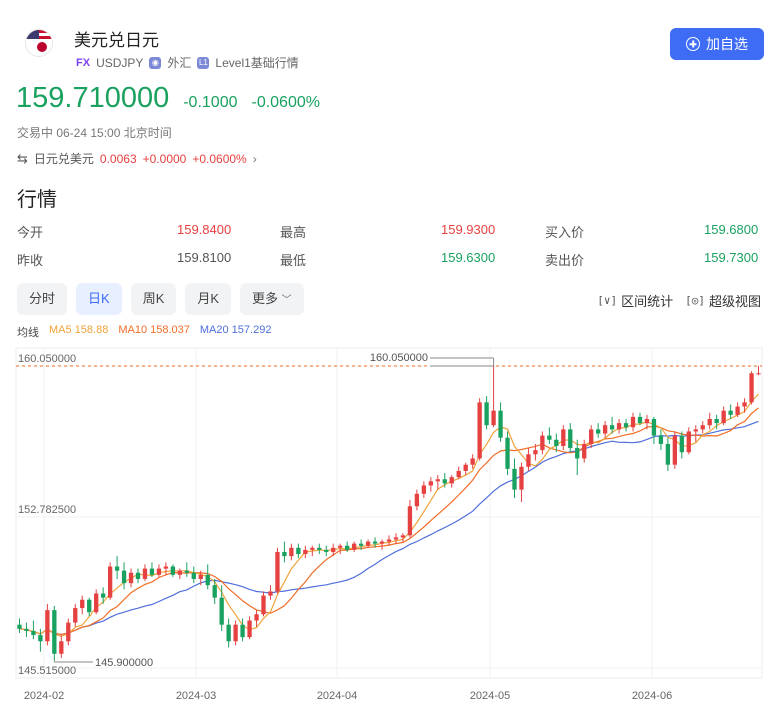 The height and width of the screenshot is (714, 783). Describe the element at coordinates (79, 330) in the screenshot. I see `ma5-legend: MA5 158.88` at that location.